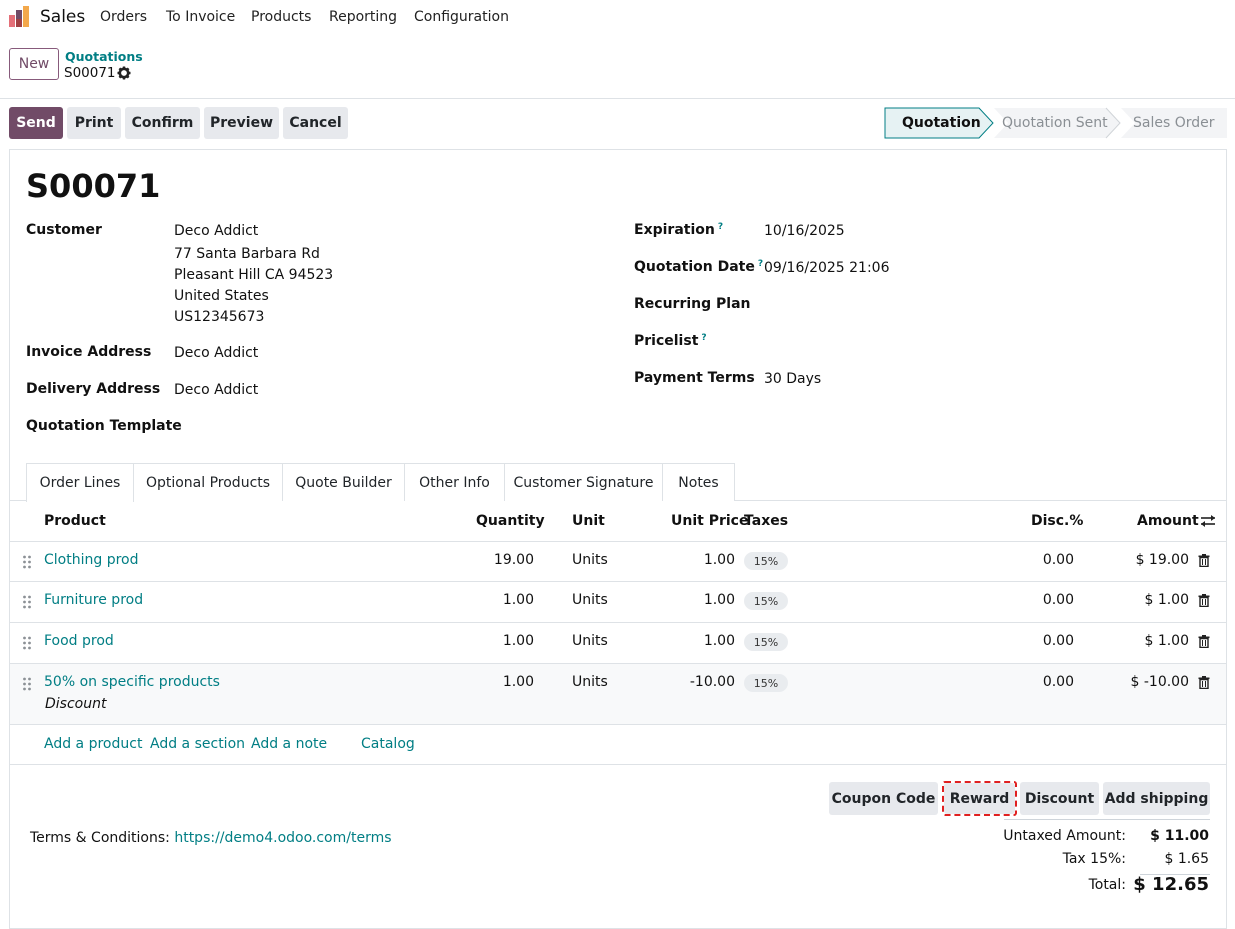 This screenshot has width=1235, height=929. What do you see at coordinates (1208, 521) in the screenshot?
I see `column-settings-icon` at bounding box center [1208, 521].